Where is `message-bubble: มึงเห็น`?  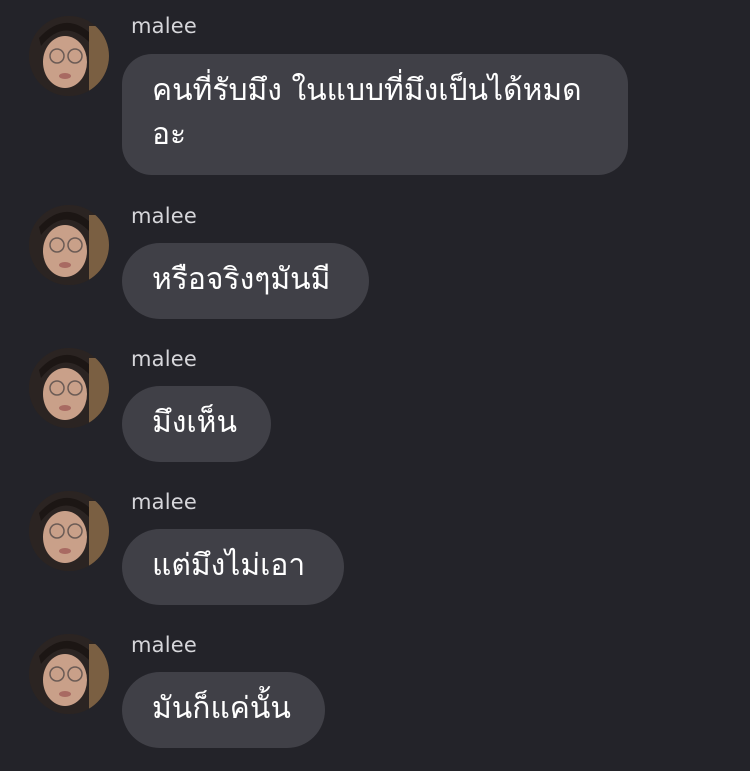
message-bubble: มึงเห็น is located at coordinates (196, 424).